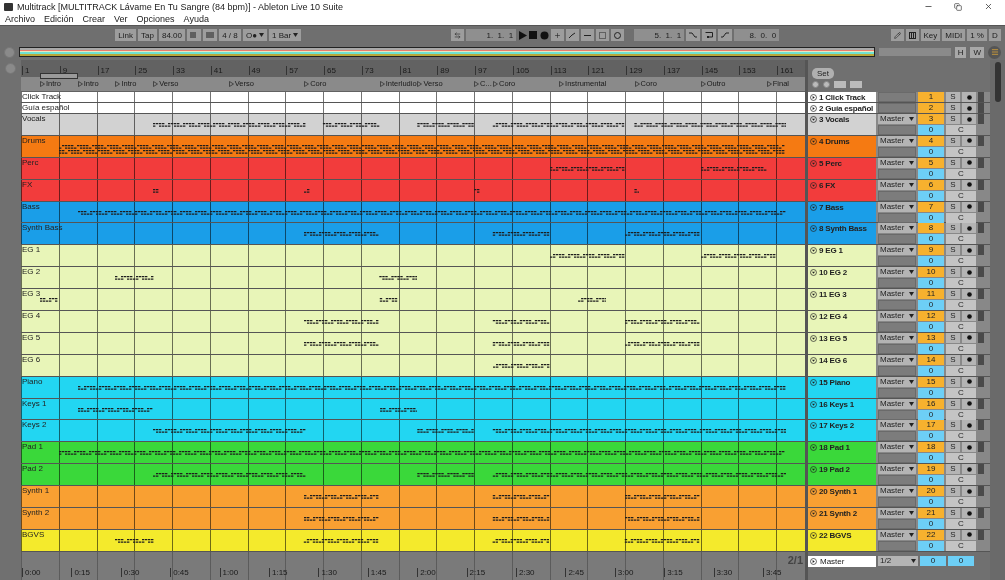 The height and width of the screenshot is (580, 1005). Describe the element at coordinates (573, 35) in the screenshot. I see `automation-icon` at that location.